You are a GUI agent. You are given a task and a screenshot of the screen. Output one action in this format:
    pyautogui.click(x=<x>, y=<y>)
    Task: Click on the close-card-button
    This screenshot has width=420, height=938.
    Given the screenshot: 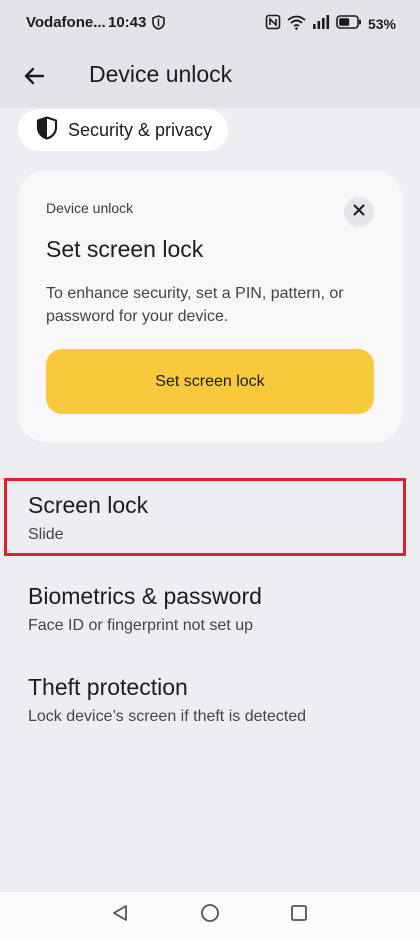 What is the action you would take?
    pyautogui.click(x=359, y=212)
    